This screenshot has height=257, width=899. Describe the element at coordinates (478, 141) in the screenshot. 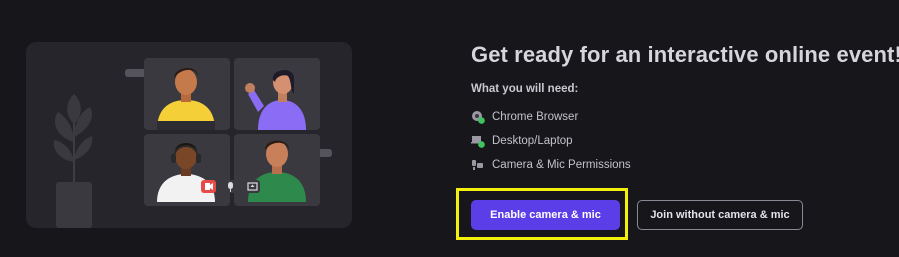

I see `laptop-icon` at that location.